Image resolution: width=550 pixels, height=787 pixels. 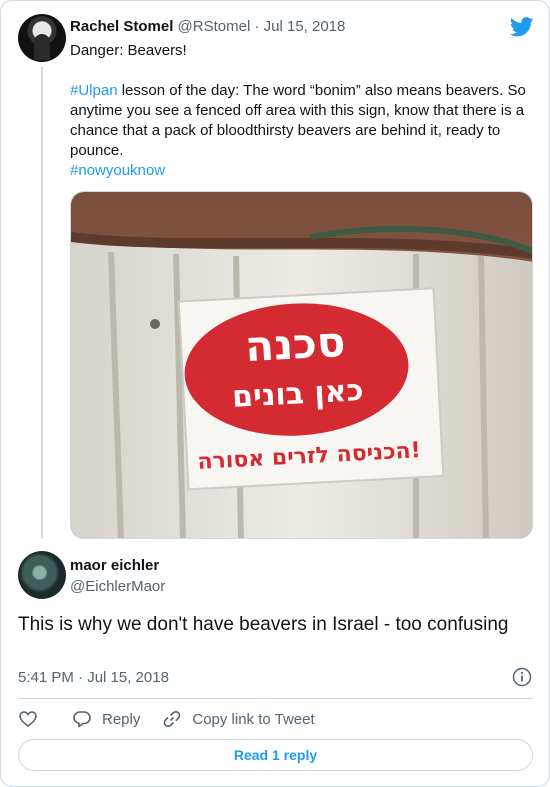 I want to click on reply-button: Reply, so click(x=106, y=719).